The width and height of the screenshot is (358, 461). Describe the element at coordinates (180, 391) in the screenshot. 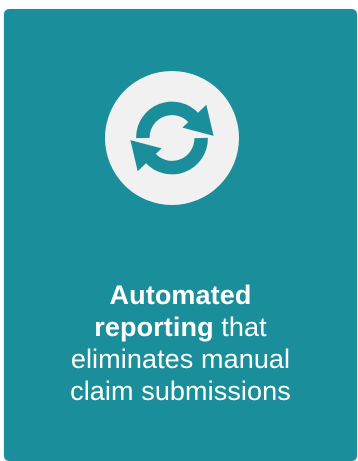

I see `caption-line-4: claim submissions` at that location.